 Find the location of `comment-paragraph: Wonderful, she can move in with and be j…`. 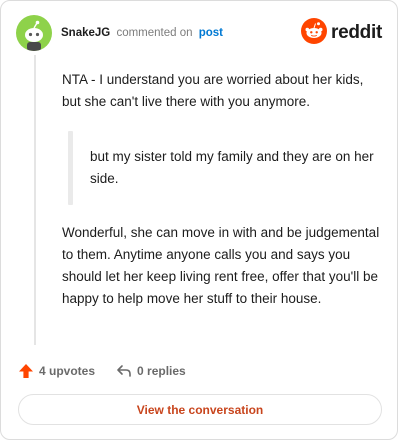

comment-paragraph: Wonderful, she can move in with and be j… is located at coordinates (221, 265).